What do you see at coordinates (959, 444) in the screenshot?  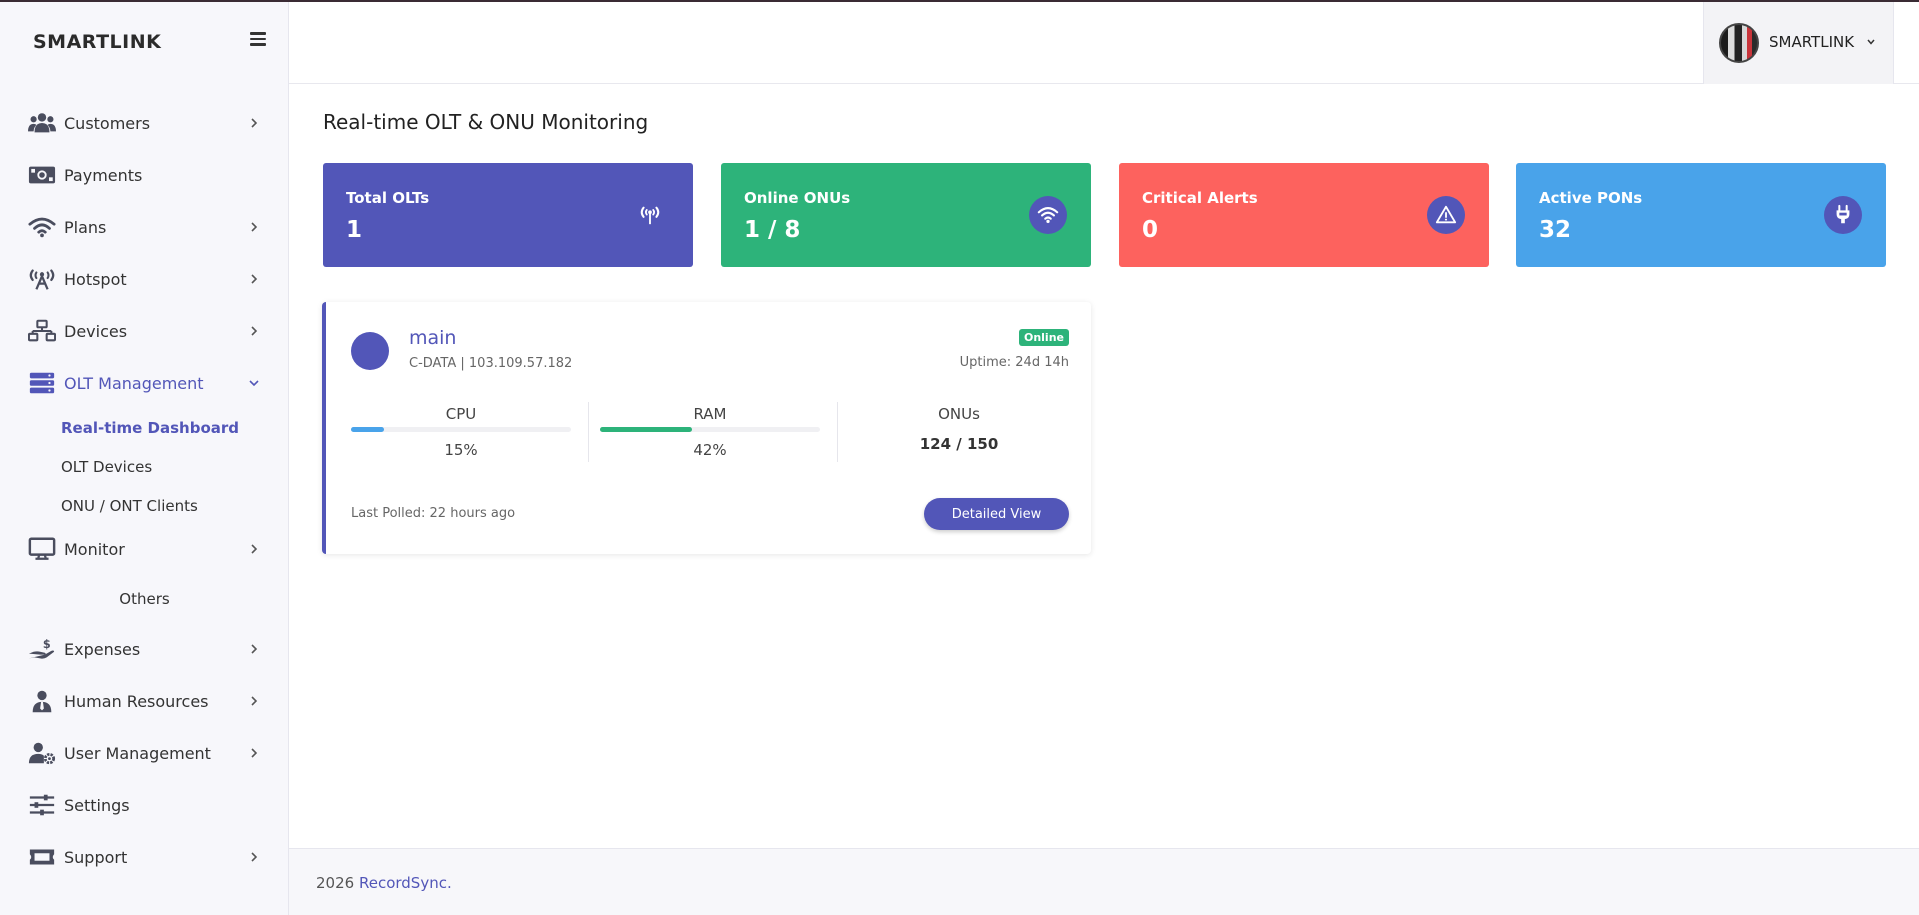 I see `metric-value: 124 / 150` at bounding box center [959, 444].